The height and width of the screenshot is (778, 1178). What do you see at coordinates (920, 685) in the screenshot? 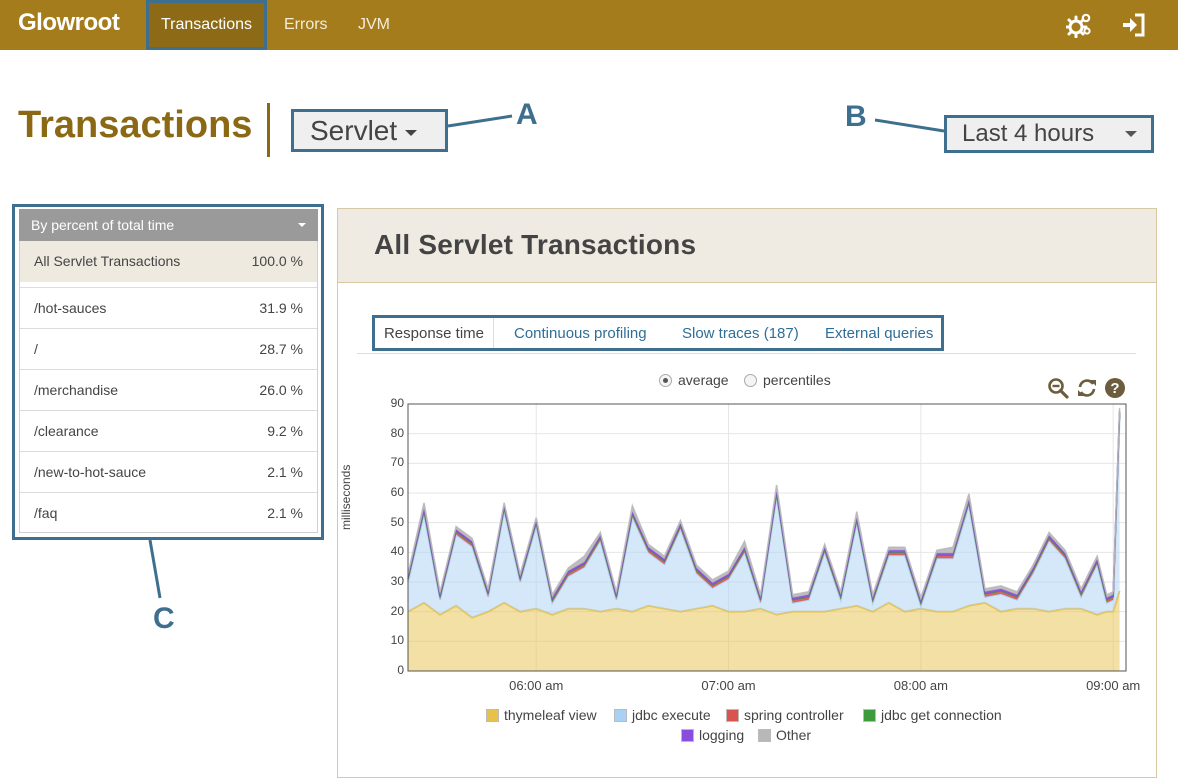
I see `x-tick-label: 08:00 am` at bounding box center [920, 685].